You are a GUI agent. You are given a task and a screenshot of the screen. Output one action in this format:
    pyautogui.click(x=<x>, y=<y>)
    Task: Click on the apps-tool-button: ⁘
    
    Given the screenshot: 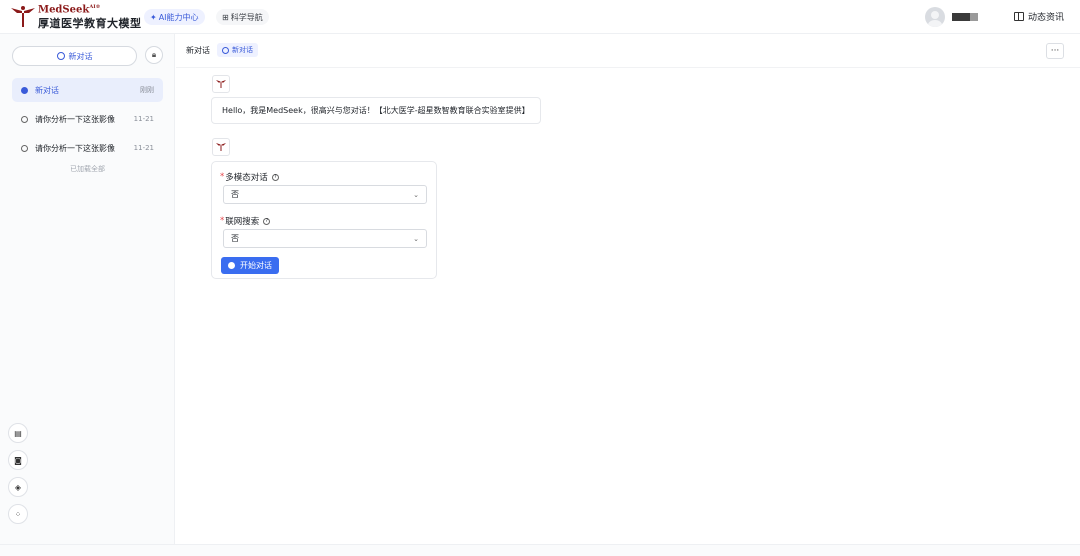 What is the action you would take?
    pyautogui.click(x=18, y=514)
    